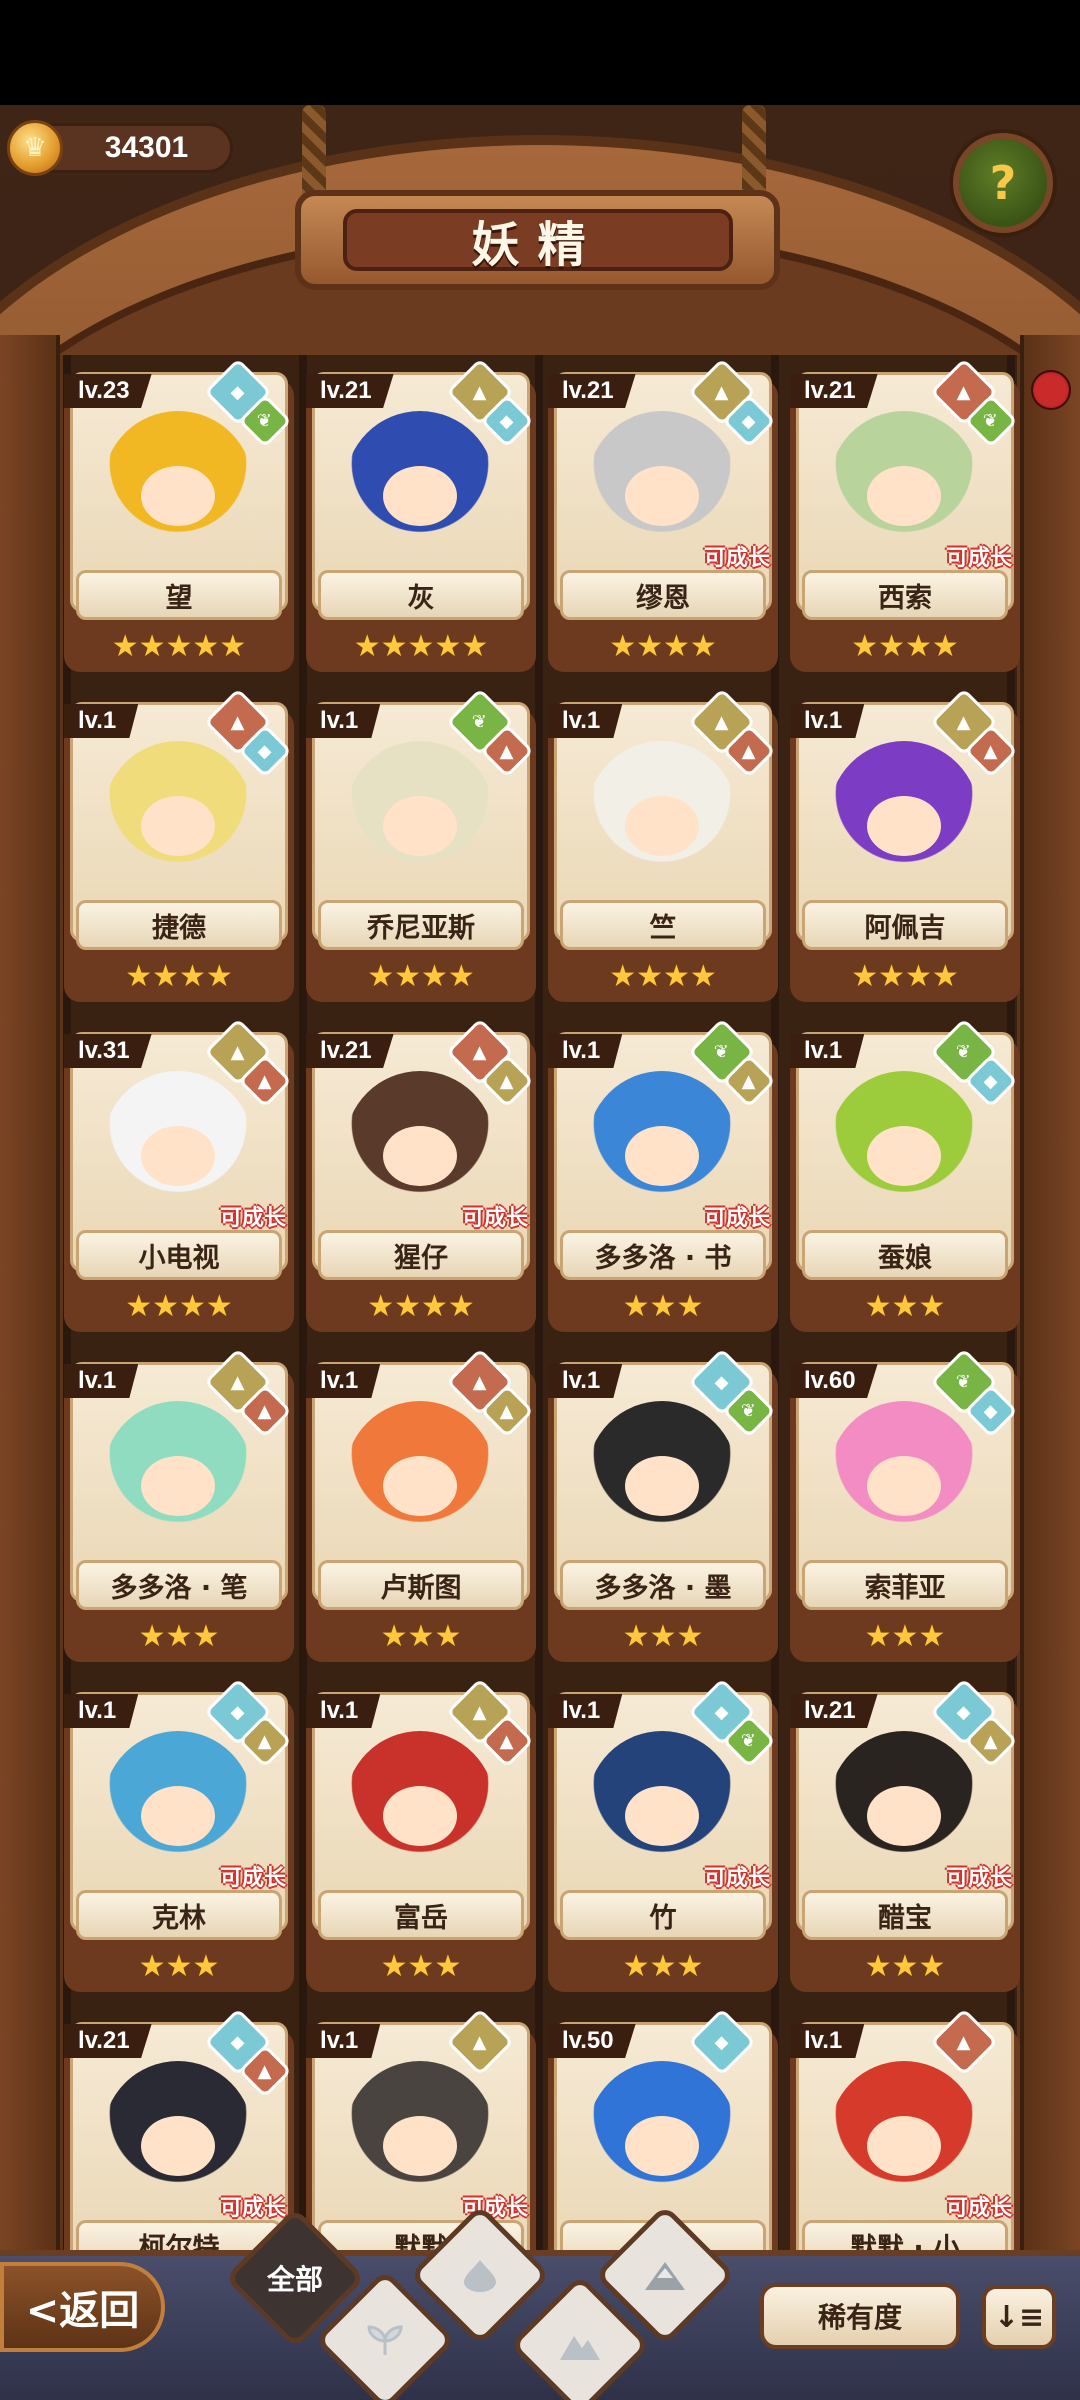 The height and width of the screenshot is (2400, 1080). What do you see at coordinates (1050, 1367) in the screenshot?
I see `cabinet-pillar-right` at bounding box center [1050, 1367].